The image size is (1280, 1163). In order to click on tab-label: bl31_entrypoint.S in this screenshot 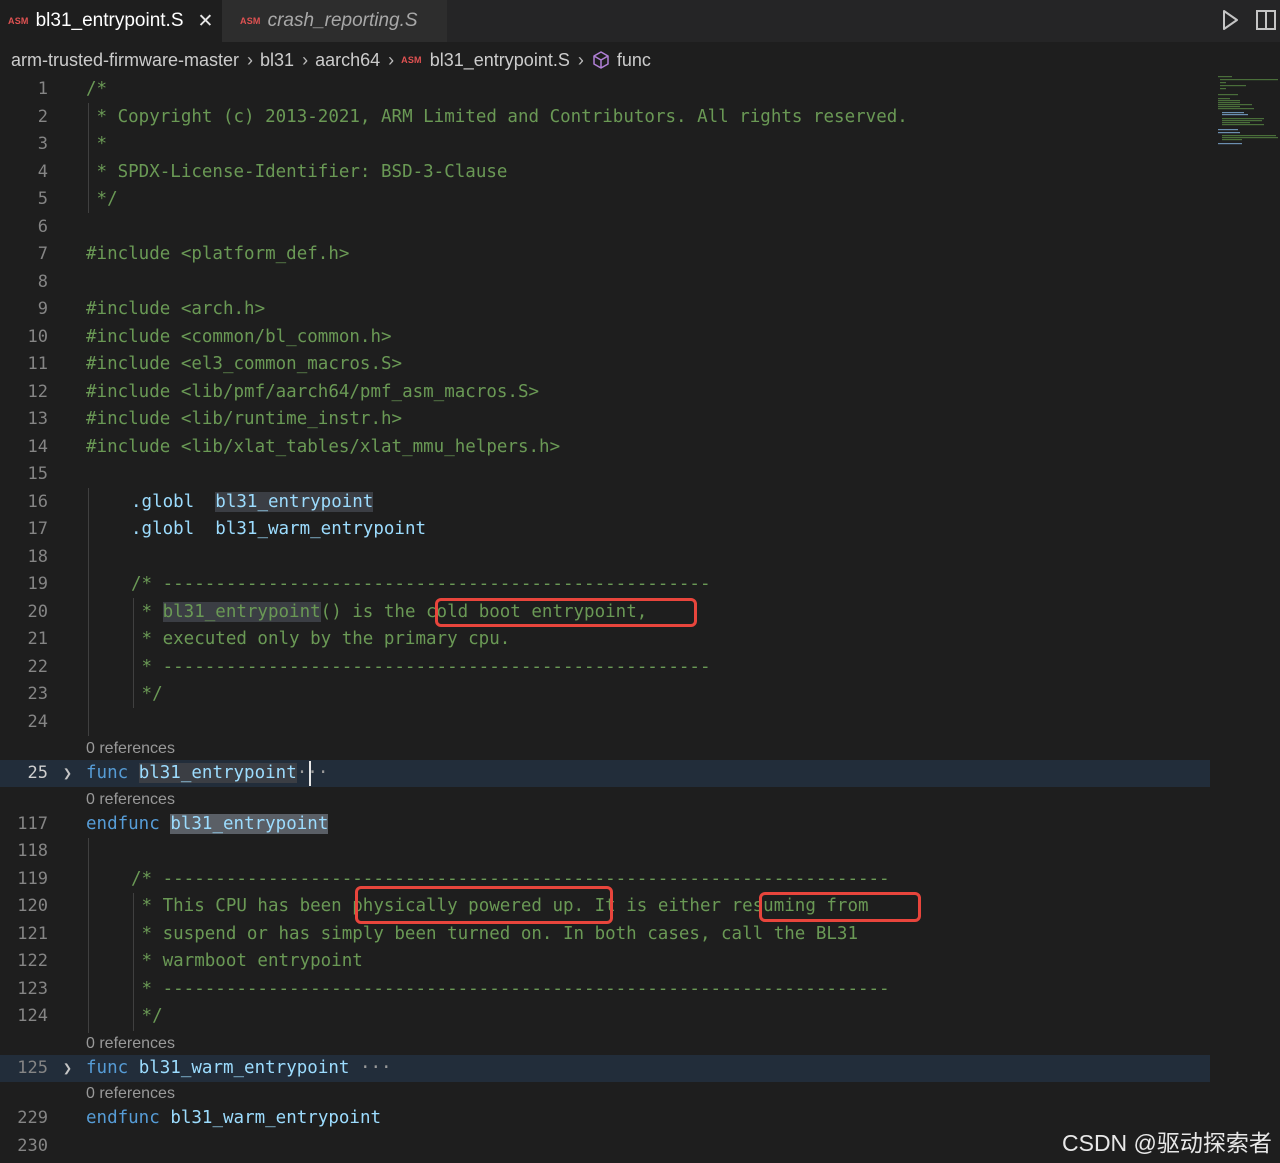, I will do `click(109, 20)`.